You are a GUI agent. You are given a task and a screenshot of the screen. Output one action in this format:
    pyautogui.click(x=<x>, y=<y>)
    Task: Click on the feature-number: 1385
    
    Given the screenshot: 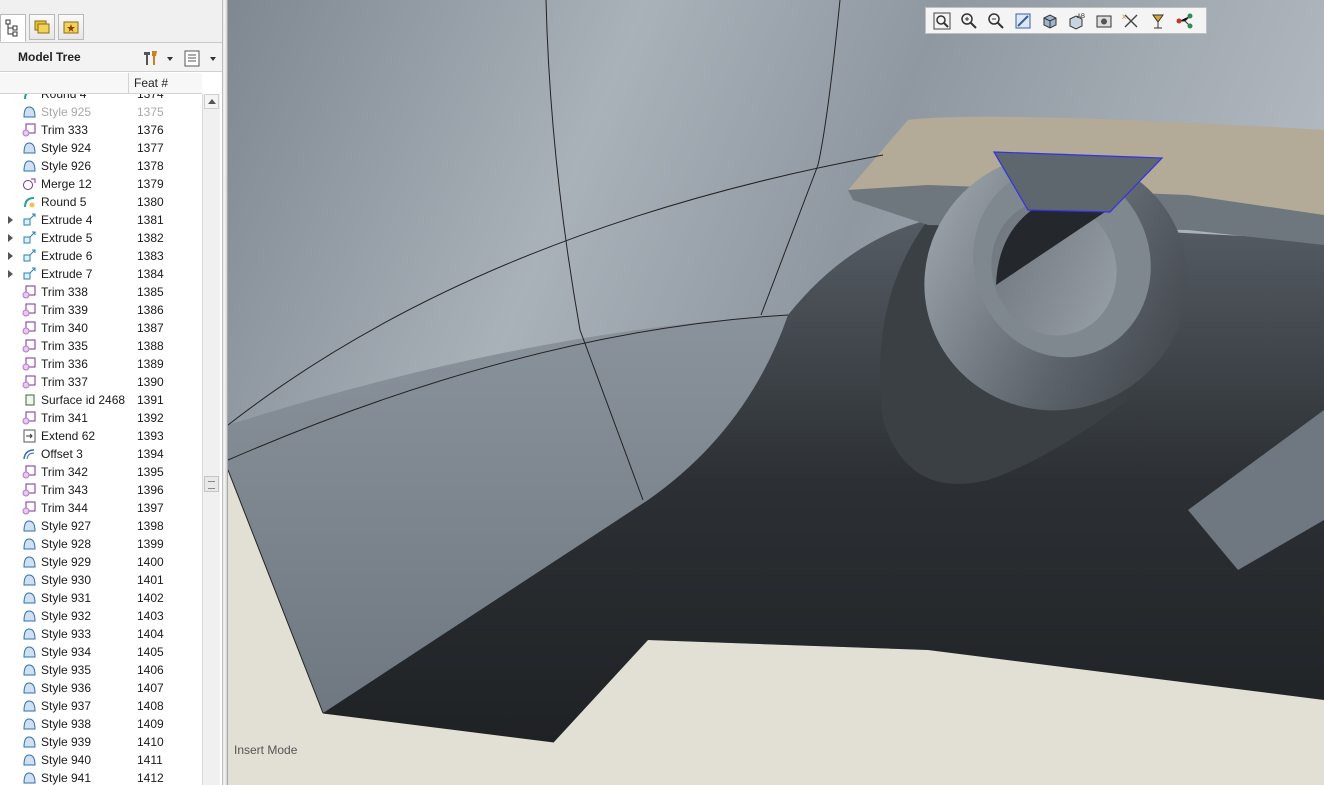 What is the action you would take?
    pyautogui.click(x=150, y=292)
    